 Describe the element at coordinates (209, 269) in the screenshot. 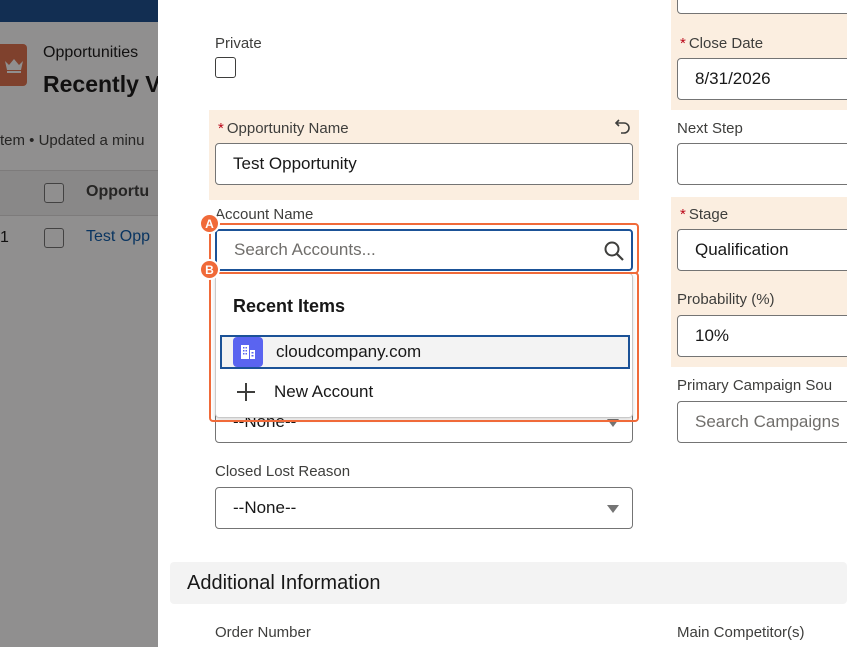

I see `annotation-badge-b: B` at that location.